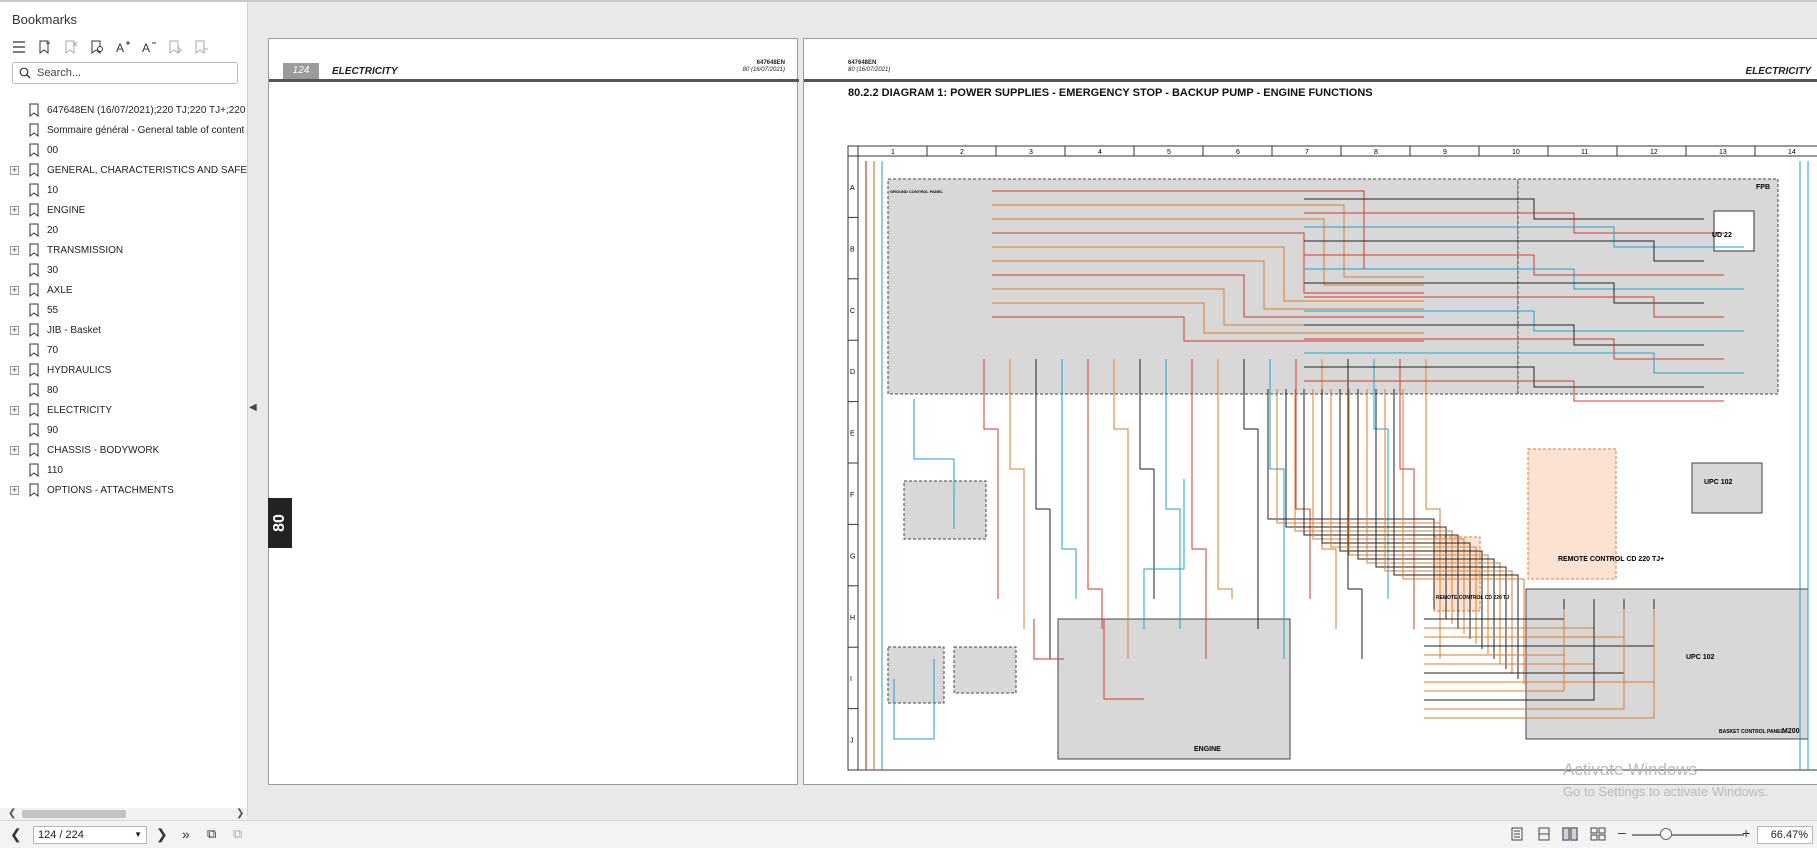 This screenshot has height=848, width=1817. Describe the element at coordinates (1746, 833) in the screenshot. I see `zoom-in-icon: +` at that location.